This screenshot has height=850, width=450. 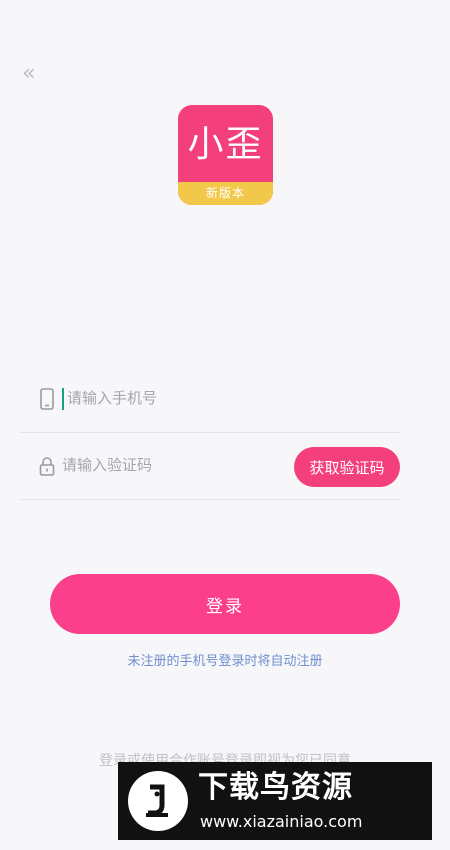 I want to click on text-cursor, so click(x=63, y=399).